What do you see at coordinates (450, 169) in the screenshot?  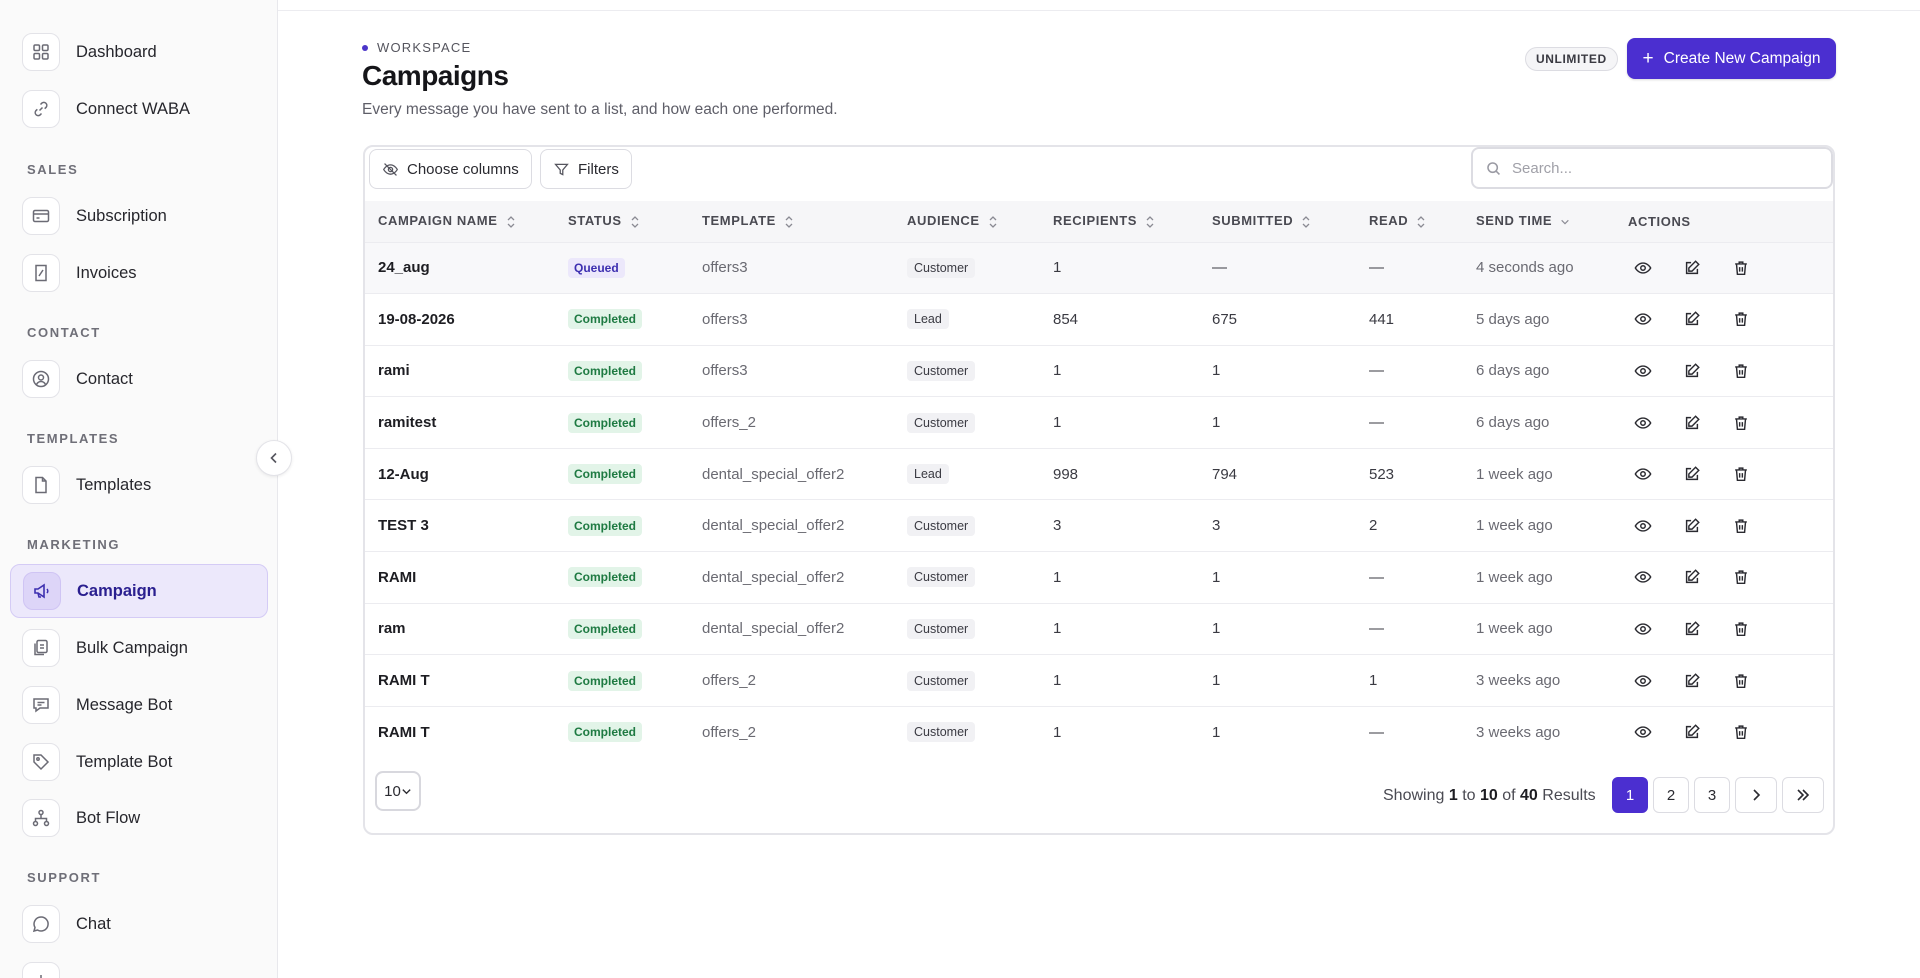 I see `choose-columns-button: Choose columns` at bounding box center [450, 169].